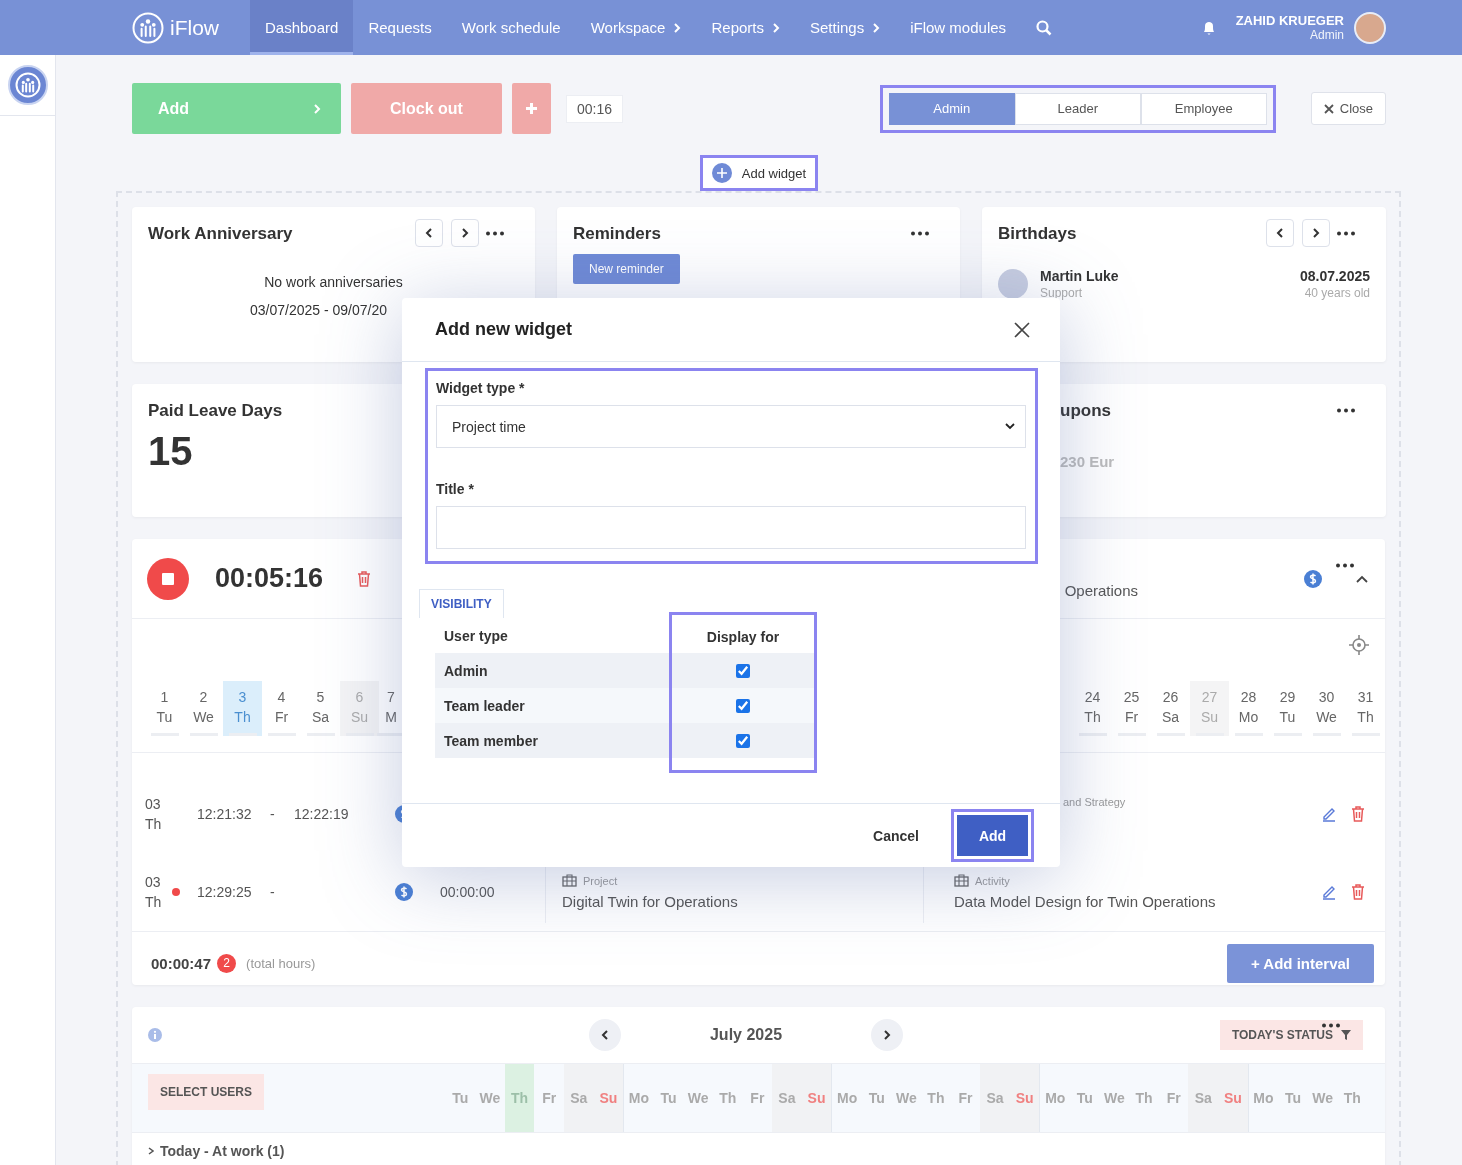  What do you see at coordinates (758, 1149) in the screenshot?
I see `status-group-toggle: Today - At work (1)` at bounding box center [758, 1149].